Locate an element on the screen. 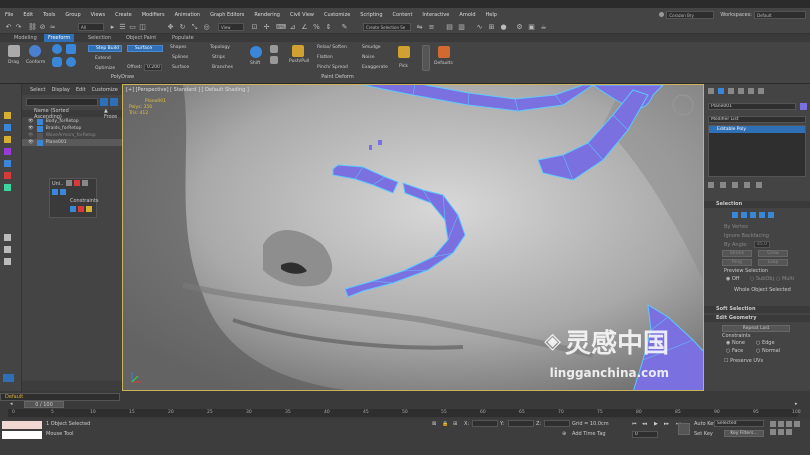 Image resolution: width=810 pixels, height=455 pixels. menu-content: Content is located at coordinates (403, 15).